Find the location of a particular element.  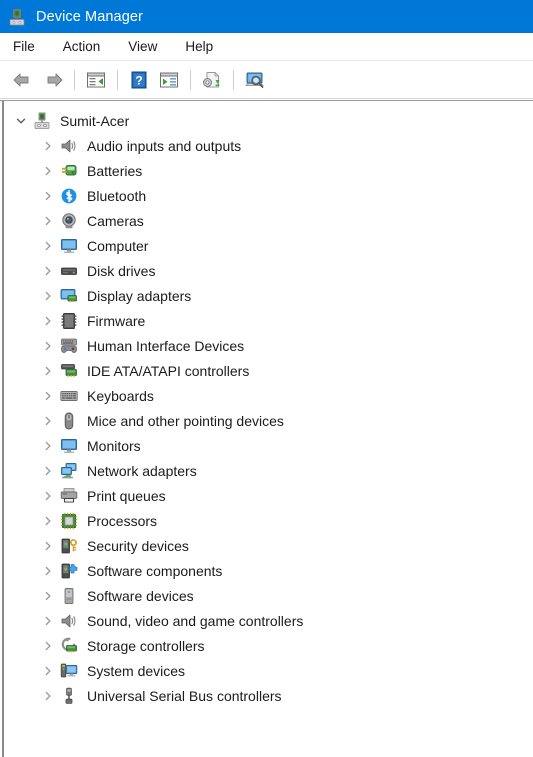

scan-hardware-changes-icon is located at coordinates (255, 80).